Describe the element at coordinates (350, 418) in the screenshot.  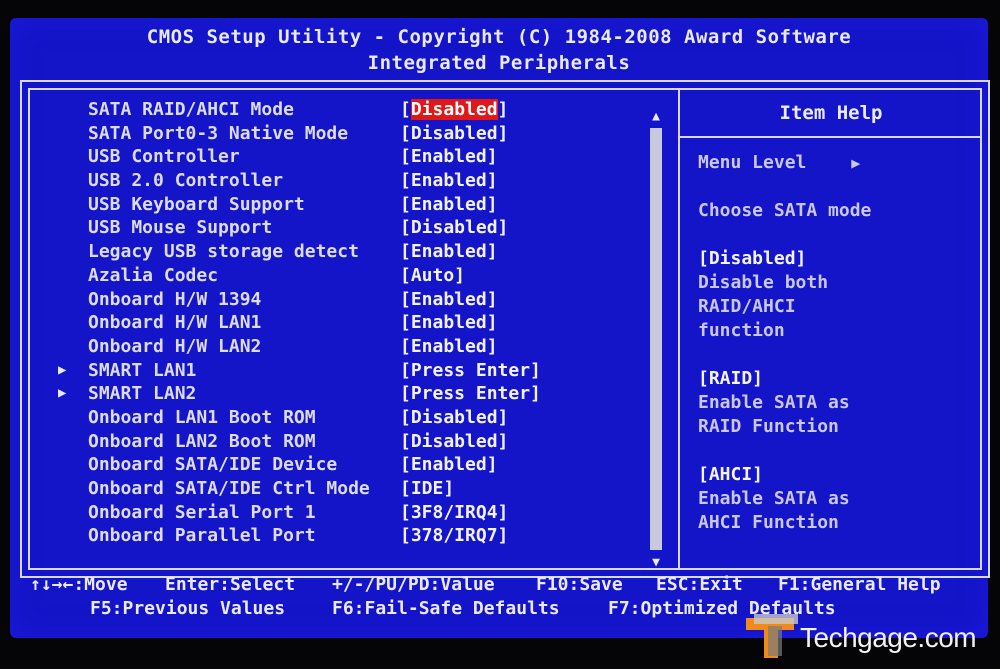
I see `setting-row: Onboard LAN1 Boot ROM [Disabled]` at that location.